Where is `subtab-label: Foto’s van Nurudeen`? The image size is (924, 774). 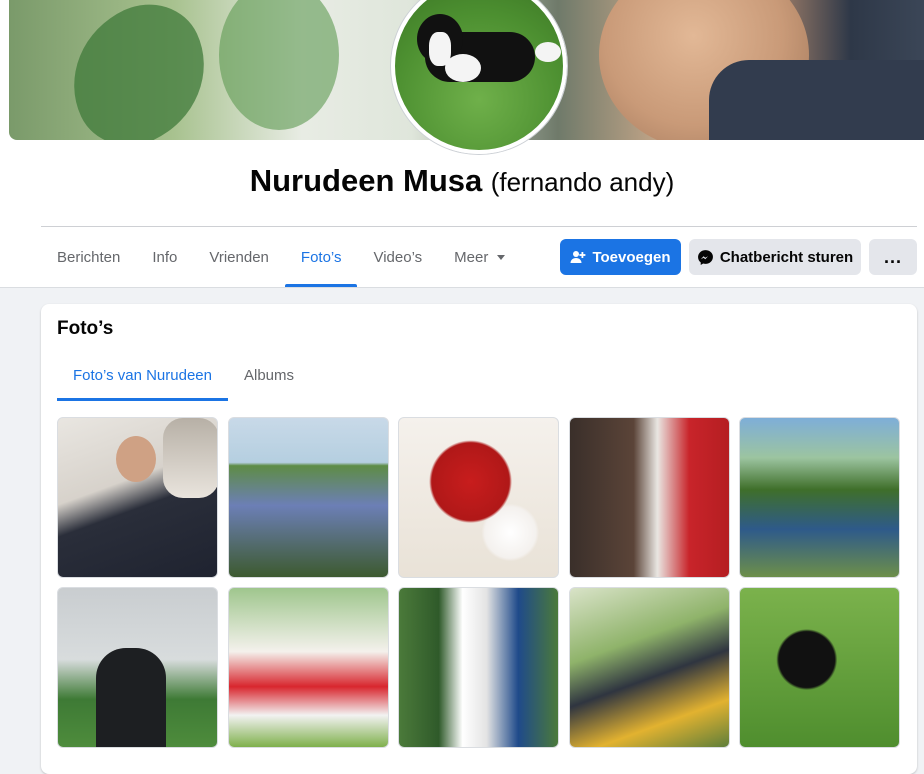 subtab-label: Foto’s van Nurudeen is located at coordinates (142, 375).